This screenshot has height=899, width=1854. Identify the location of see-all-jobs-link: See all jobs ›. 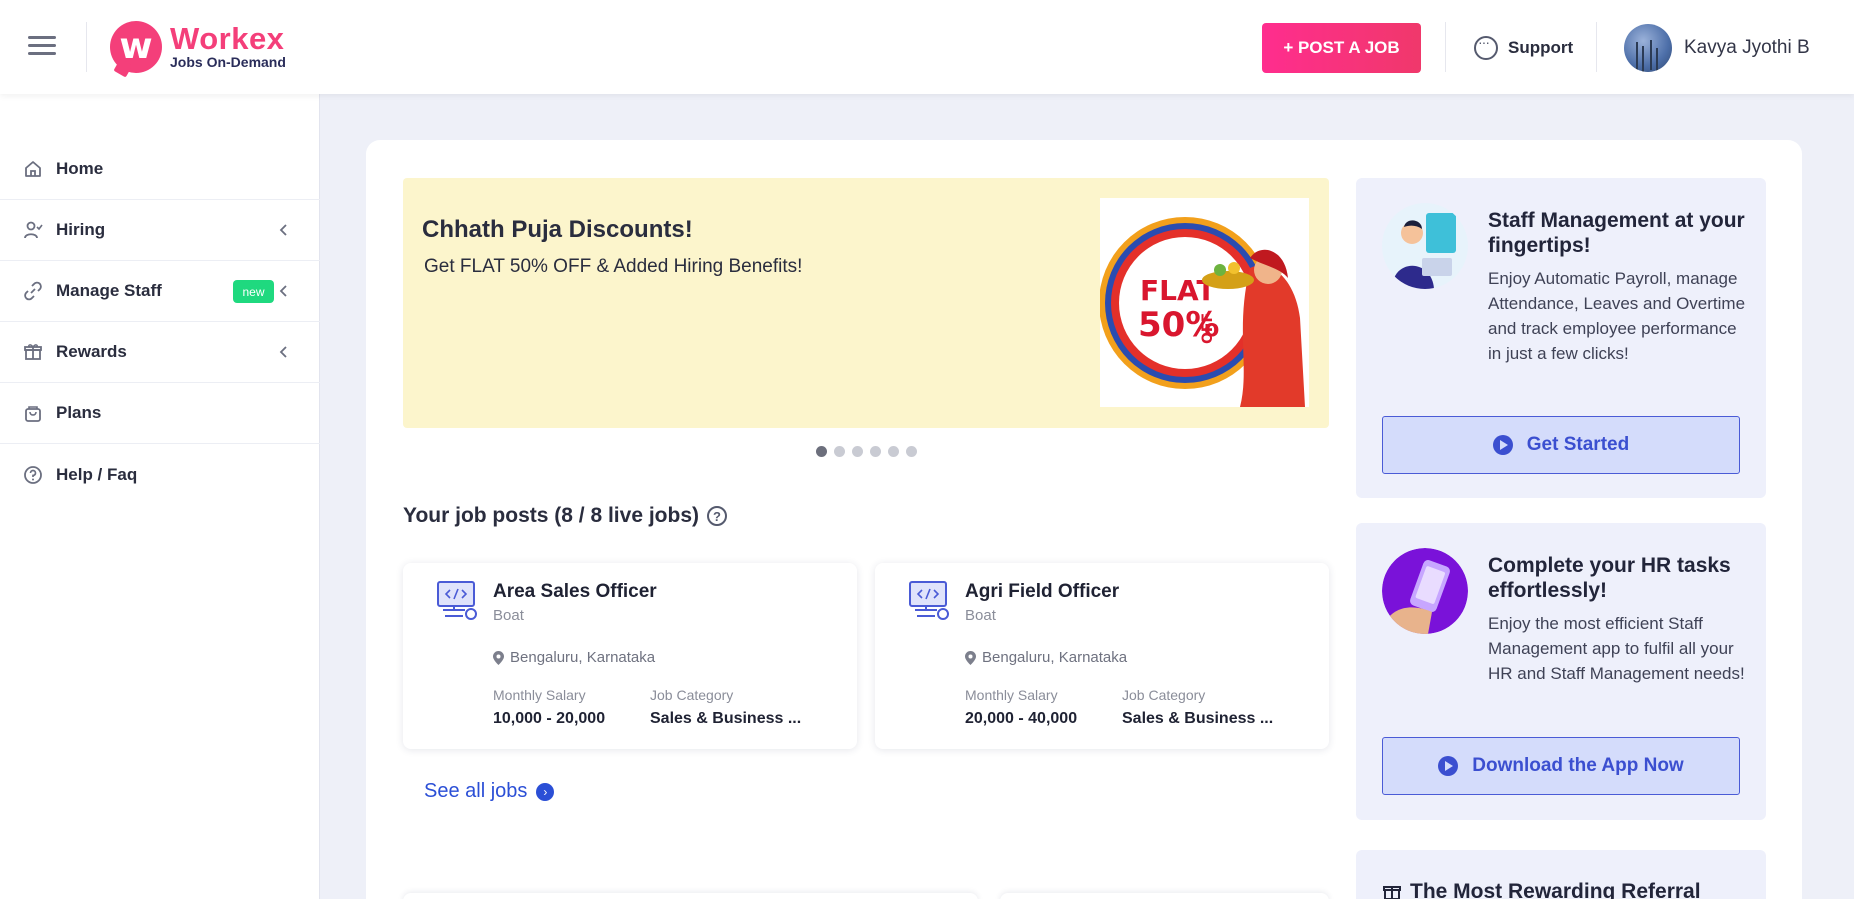
(489, 791).